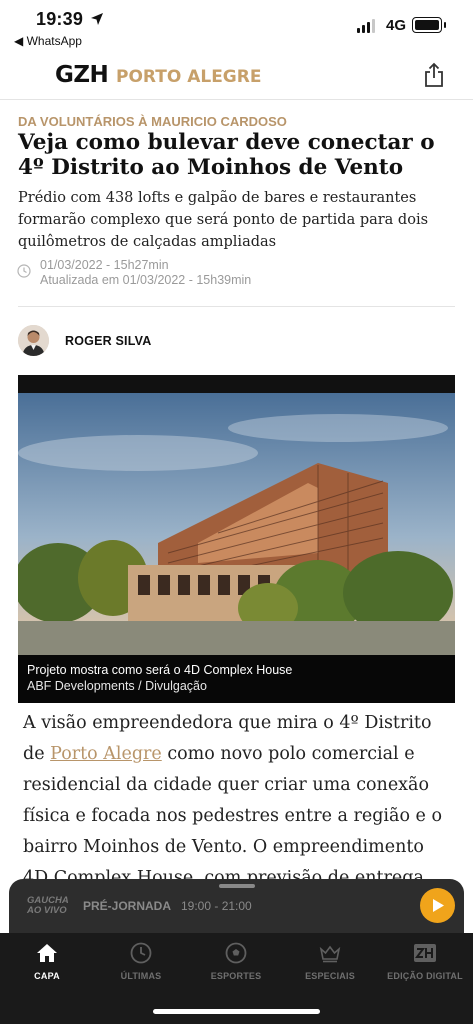 This screenshot has width=473, height=1024. What do you see at coordinates (33, 340) in the screenshot?
I see `author-avatar` at bounding box center [33, 340].